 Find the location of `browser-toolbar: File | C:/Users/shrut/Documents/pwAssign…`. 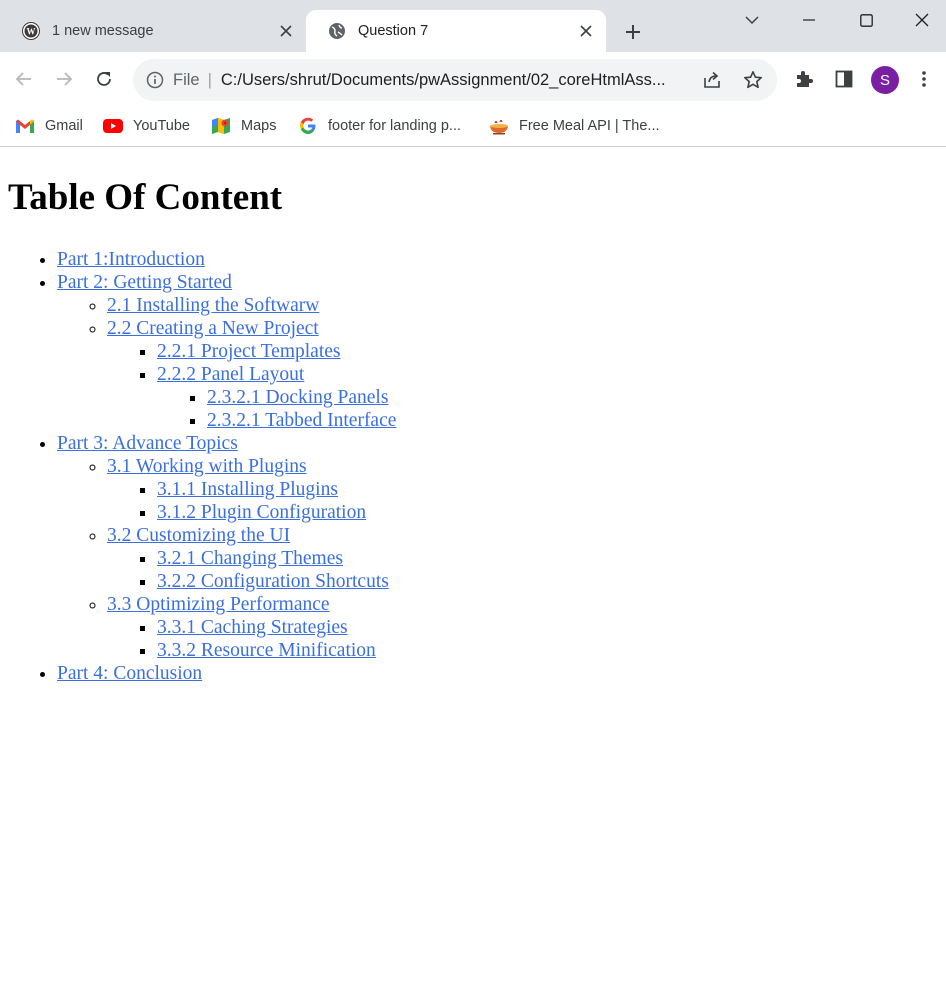

browser-toolbar: File | C:/Users/shrut/Documents/pwAssign… is located at coordinates (473, 80).